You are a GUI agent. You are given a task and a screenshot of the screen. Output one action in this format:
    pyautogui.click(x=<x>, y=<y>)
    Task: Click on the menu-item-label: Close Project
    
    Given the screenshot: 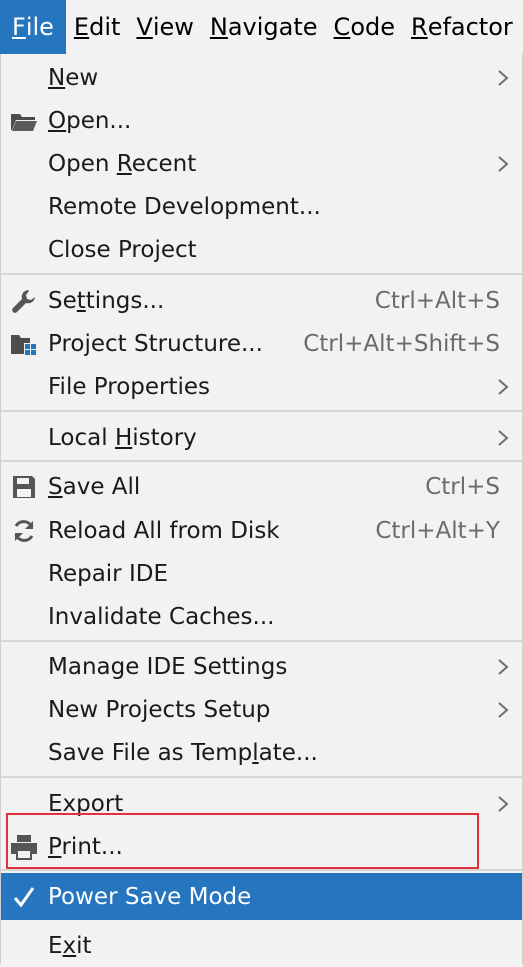 What is the action you would take?
    pyautogui.click(x=122, y=250)
    